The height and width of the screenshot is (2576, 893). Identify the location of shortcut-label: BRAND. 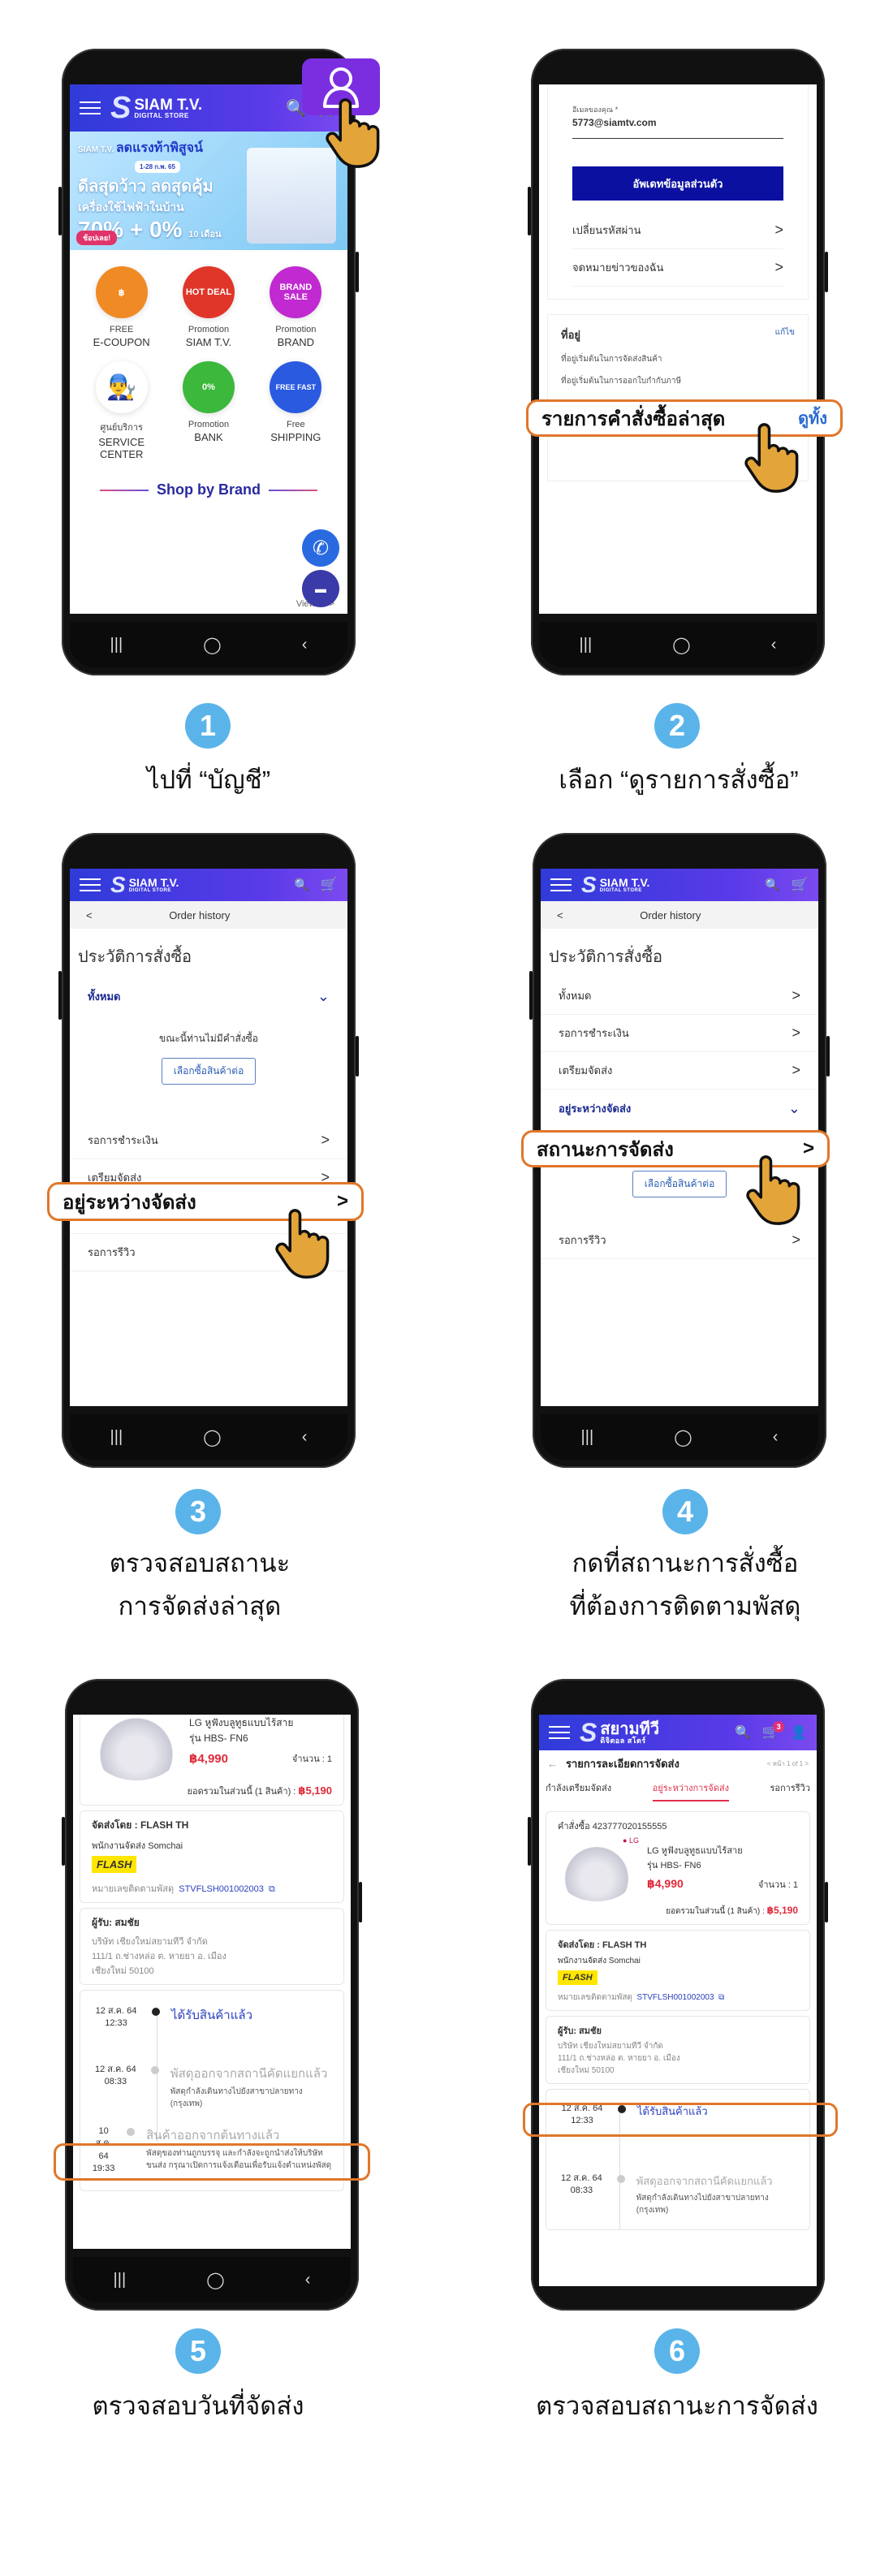
(296, 342).